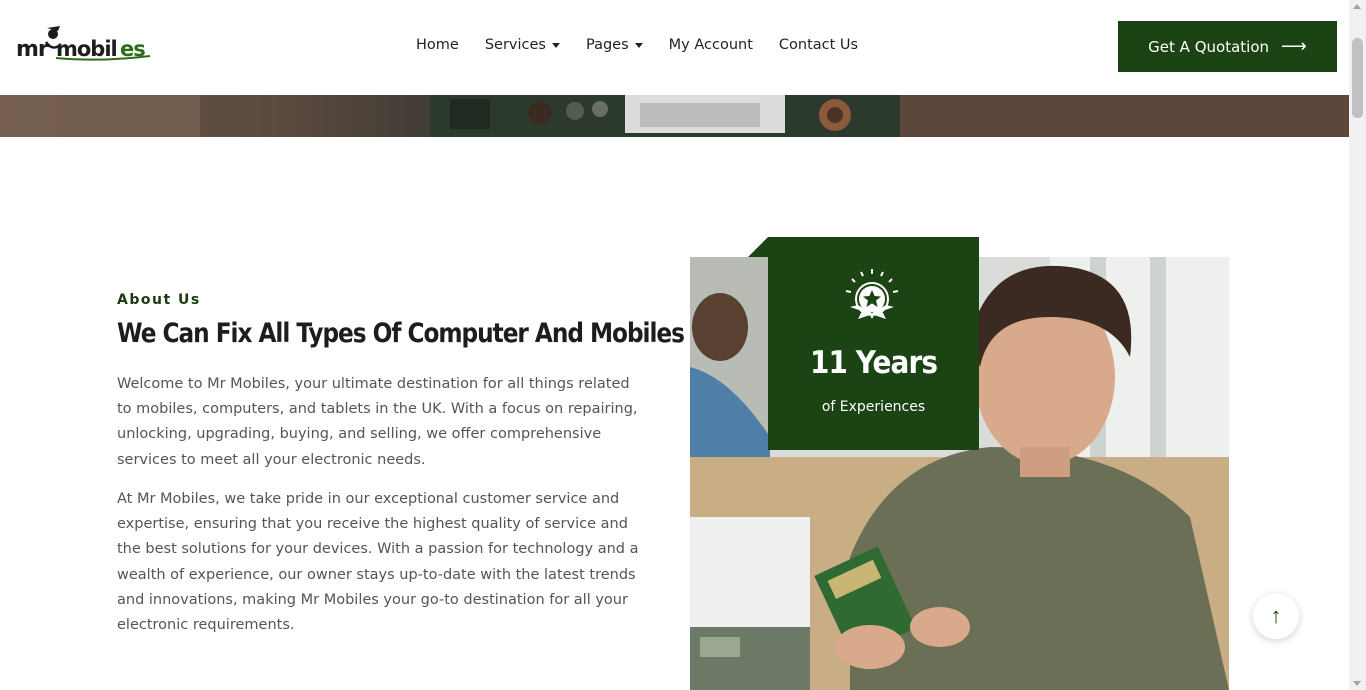 The height and width of the screenshot is (690, 1366). I want to click on get-quotation-button: Get A Quotation ⟶, so click(1227, 46).